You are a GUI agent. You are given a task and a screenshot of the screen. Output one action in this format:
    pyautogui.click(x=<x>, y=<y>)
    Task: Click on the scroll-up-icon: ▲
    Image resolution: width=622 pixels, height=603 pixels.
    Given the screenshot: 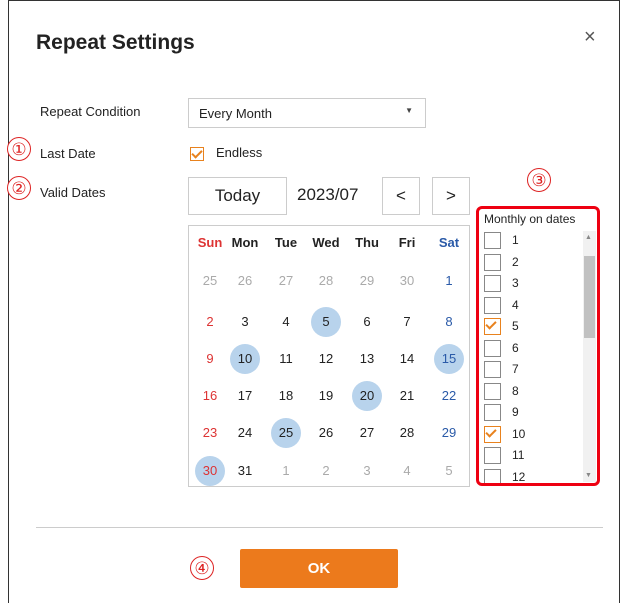 What is the action you would take?
    pyautogui.click(x=588, y=237)
    